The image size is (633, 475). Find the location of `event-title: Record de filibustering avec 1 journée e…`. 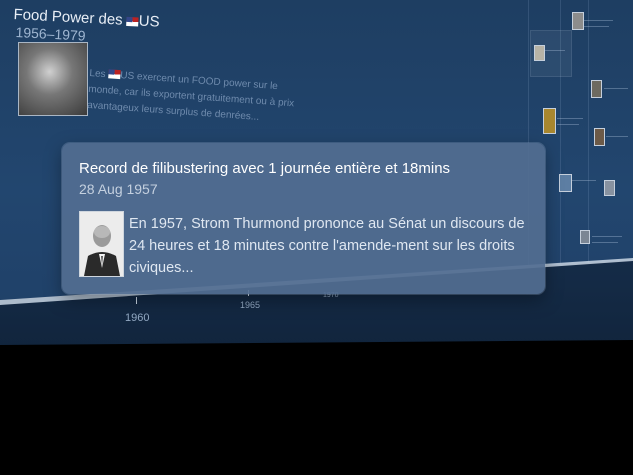

event-title: Record de filibustering avec 1 journée e… is located at coordinates (265, 168).